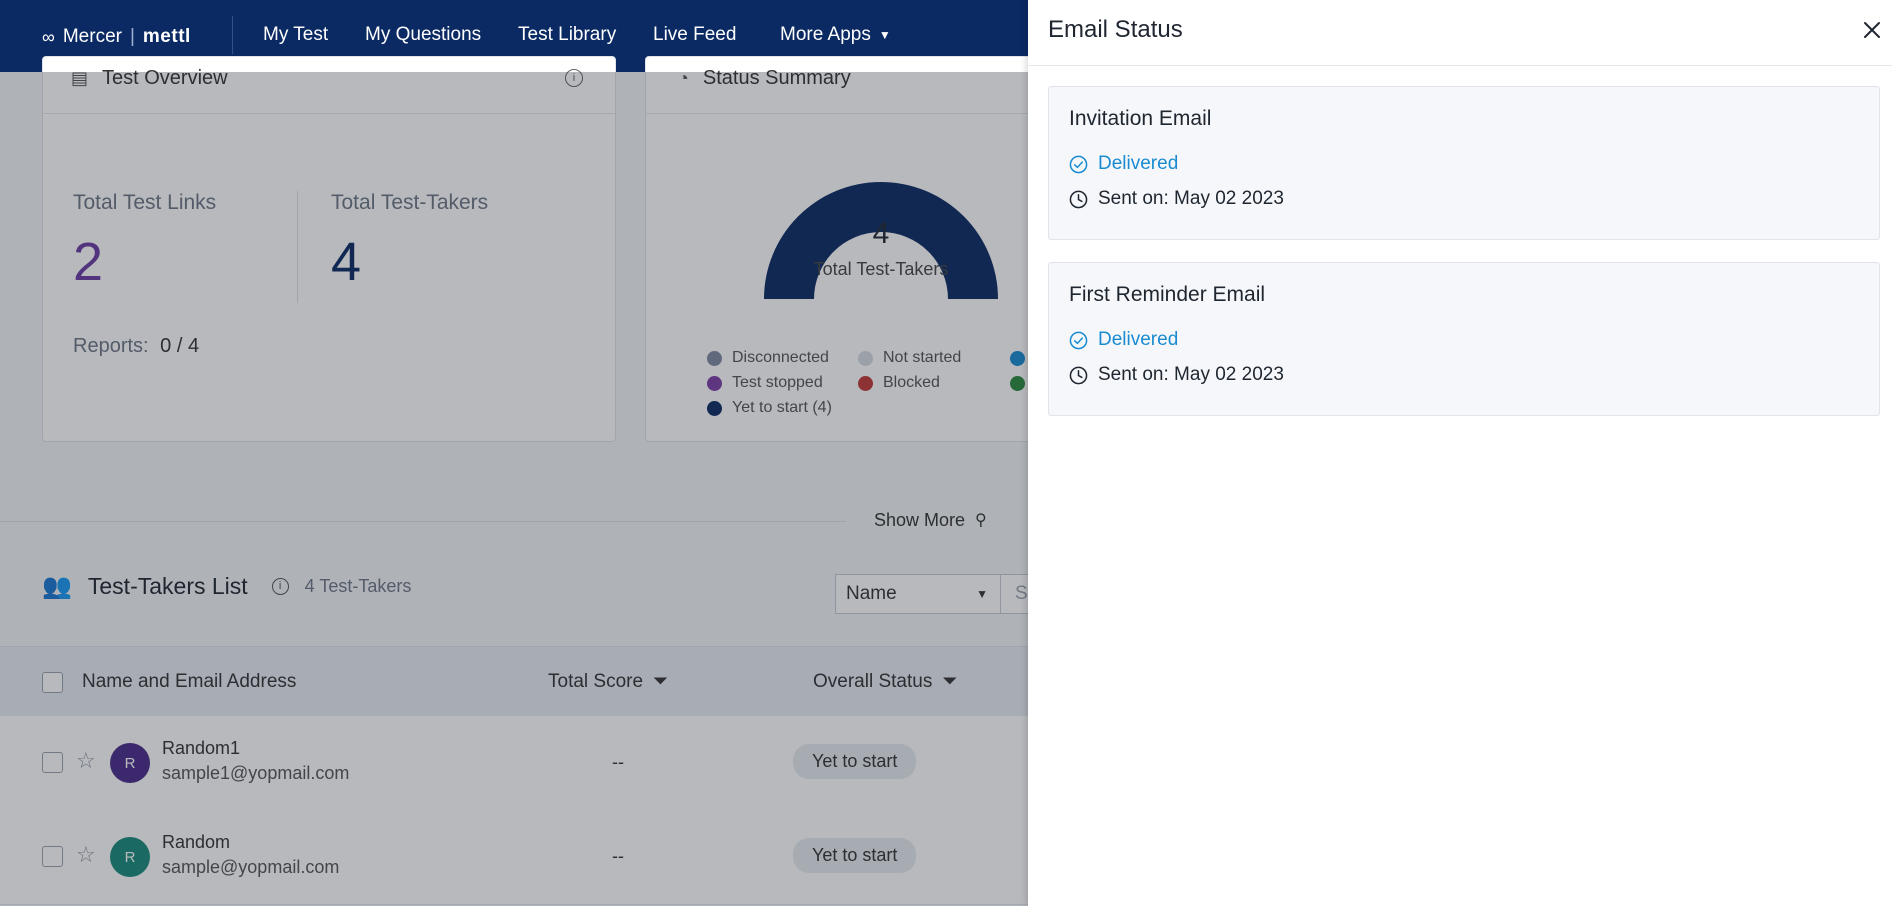 Image resolution: width=1892 pixels, height=906 pixels. What do you see at coordinates (1140, 118) in the screenshot?
I see `email-card-title: Invitation Email` at bounding box center [1140, 118].